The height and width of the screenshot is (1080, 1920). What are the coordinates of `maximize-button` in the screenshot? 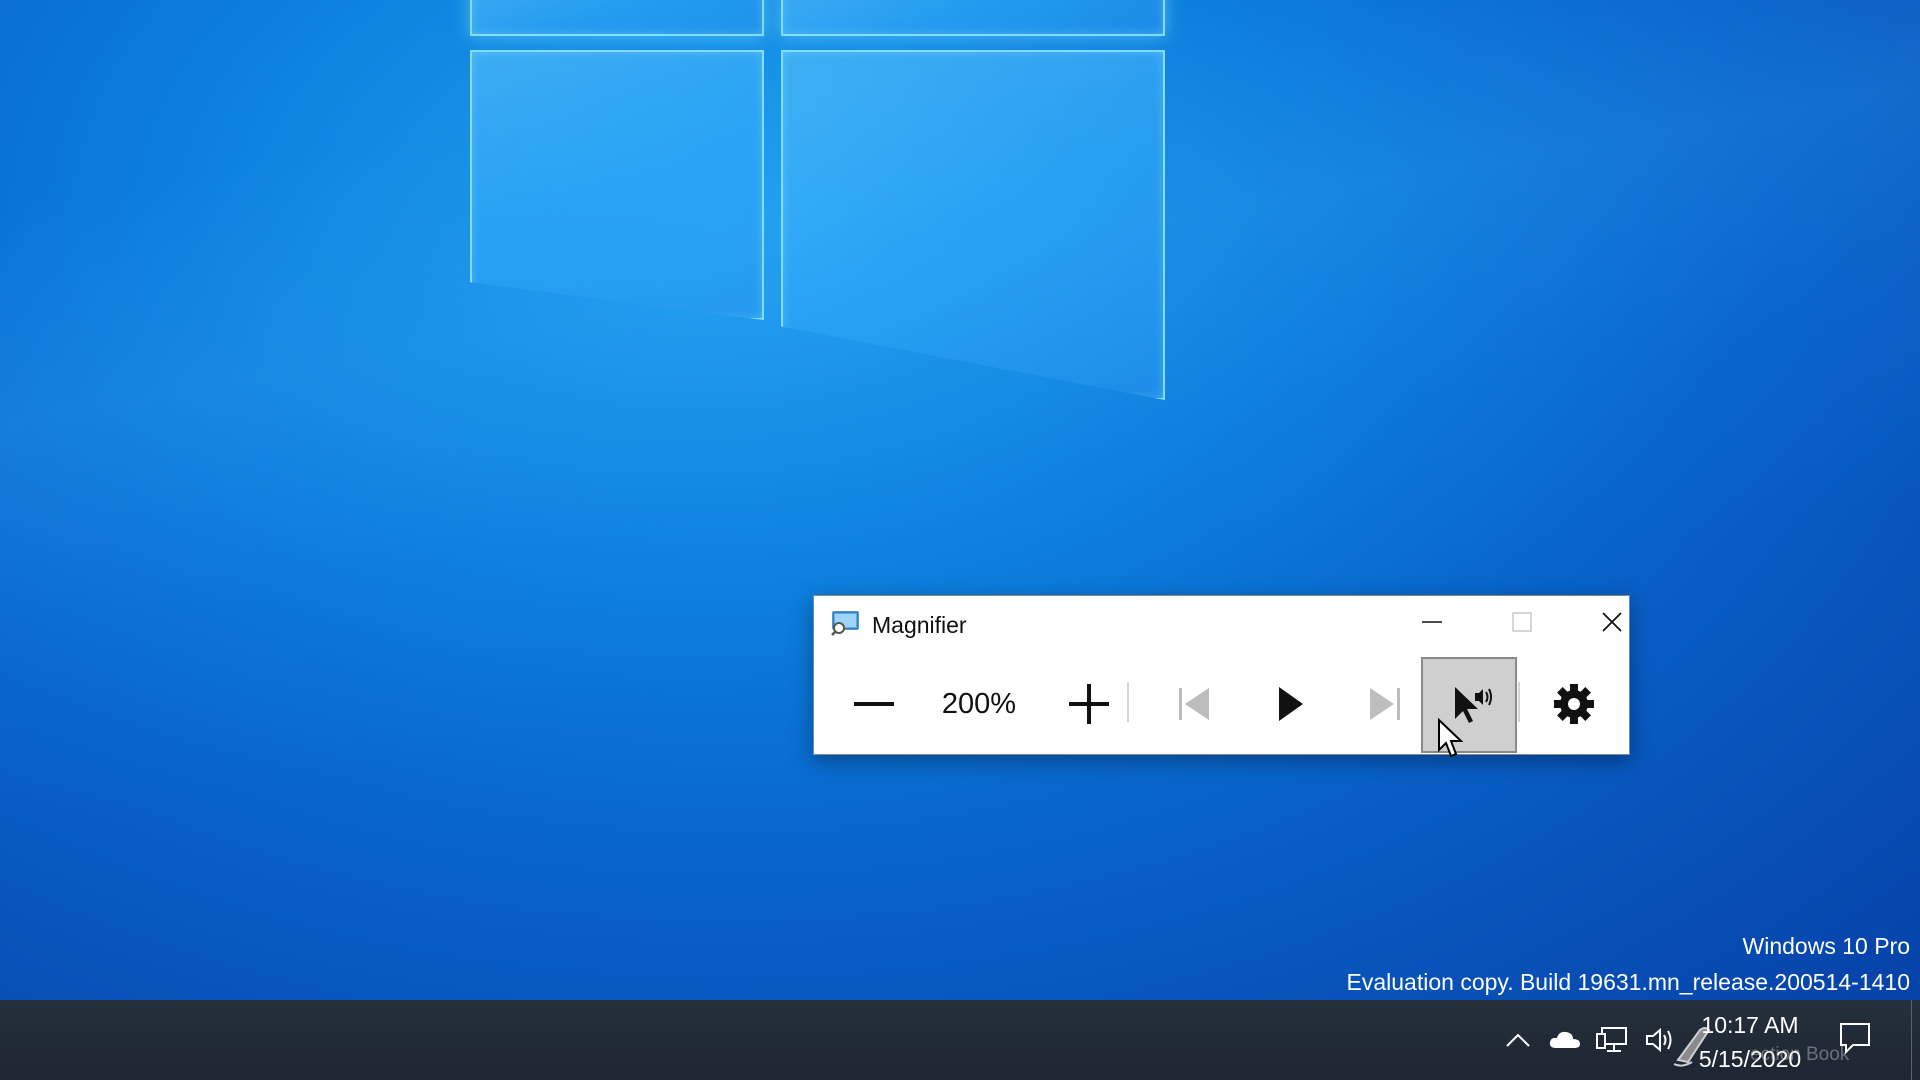 It's located at (1522, 622).